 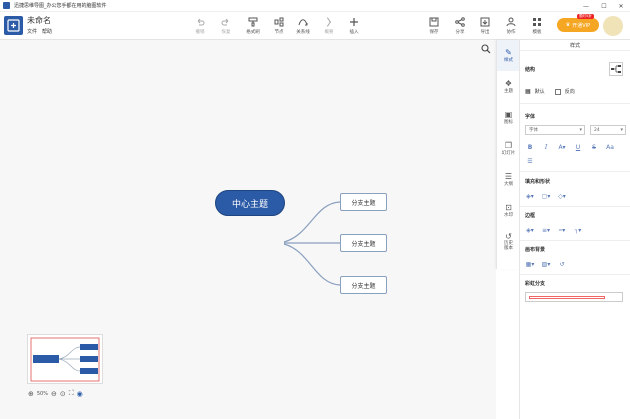 What do you see at coordinates (31, 394) in the screenshot?
I see `zoom-in-icon: ⊕` at bounding box center [31, 394].